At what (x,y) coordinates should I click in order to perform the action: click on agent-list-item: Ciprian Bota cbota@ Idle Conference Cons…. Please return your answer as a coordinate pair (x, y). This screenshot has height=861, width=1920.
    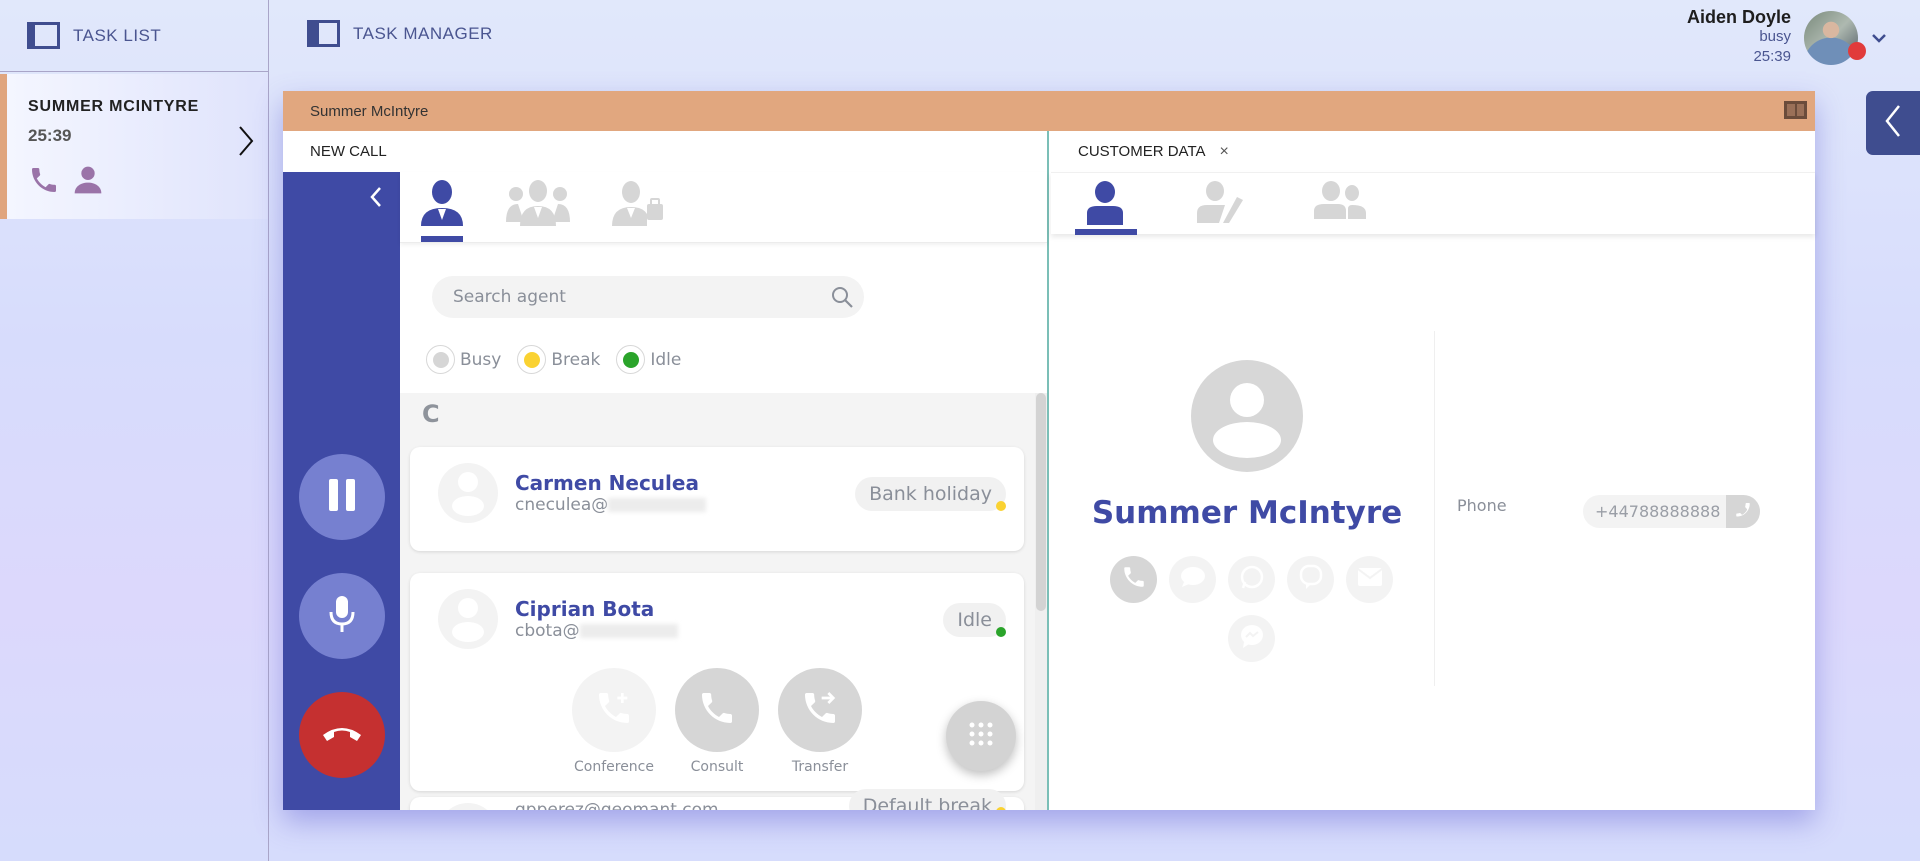
    Looking at the image, I should click on (717, 682).